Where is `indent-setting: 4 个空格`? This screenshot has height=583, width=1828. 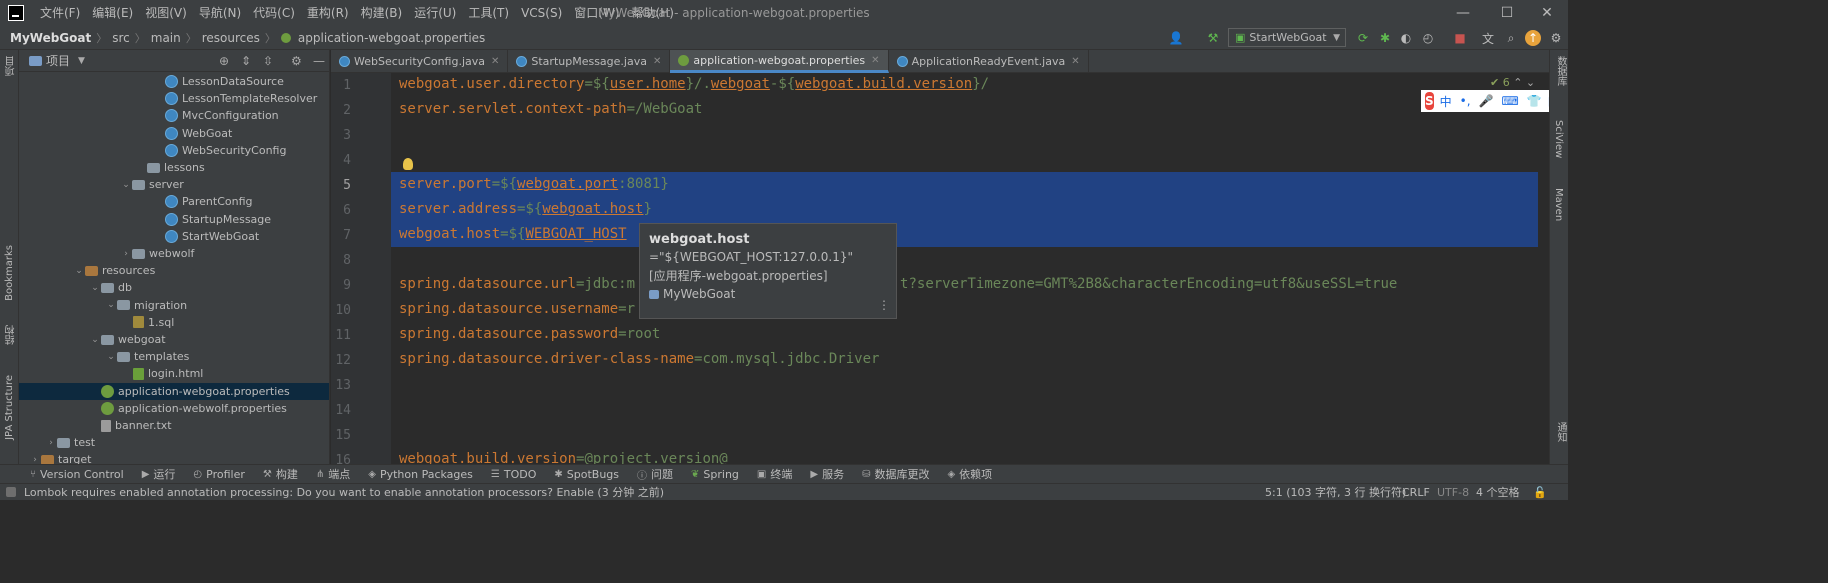
indent-setting: 4 个空格 is located at coordinates (1498, 492).